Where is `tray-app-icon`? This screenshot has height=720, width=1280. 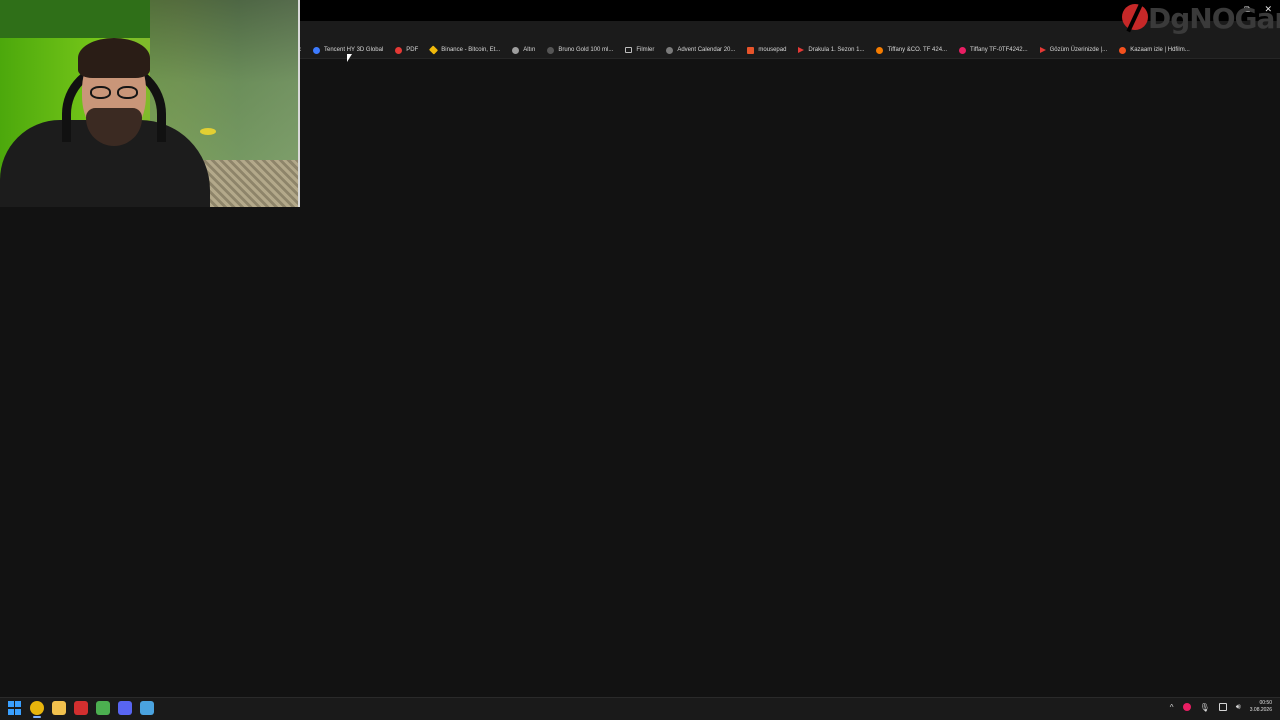
tray-app-icon is located at coordinates (1186, 707).